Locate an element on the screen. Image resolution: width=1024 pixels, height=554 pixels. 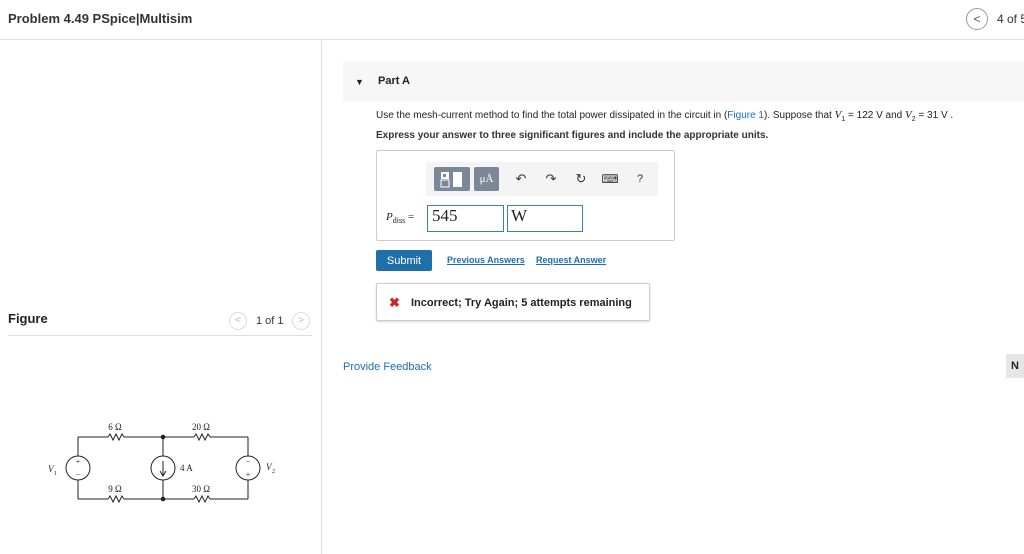
variable-symbol: P is located at coordinates (389, 217).